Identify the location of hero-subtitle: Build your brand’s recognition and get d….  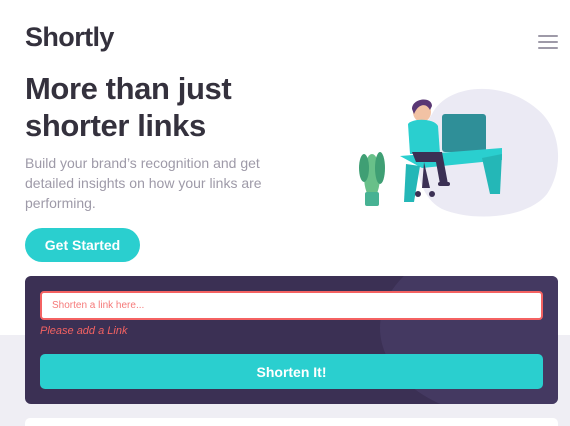
(143, 183).